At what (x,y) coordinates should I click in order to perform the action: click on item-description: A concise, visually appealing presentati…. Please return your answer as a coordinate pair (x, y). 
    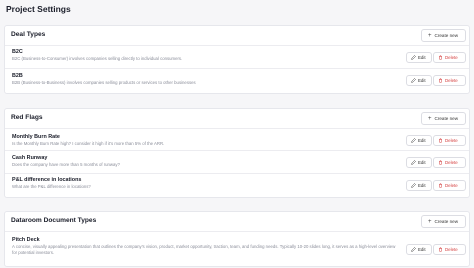
    Looking at the image, I should click on (204, 249).